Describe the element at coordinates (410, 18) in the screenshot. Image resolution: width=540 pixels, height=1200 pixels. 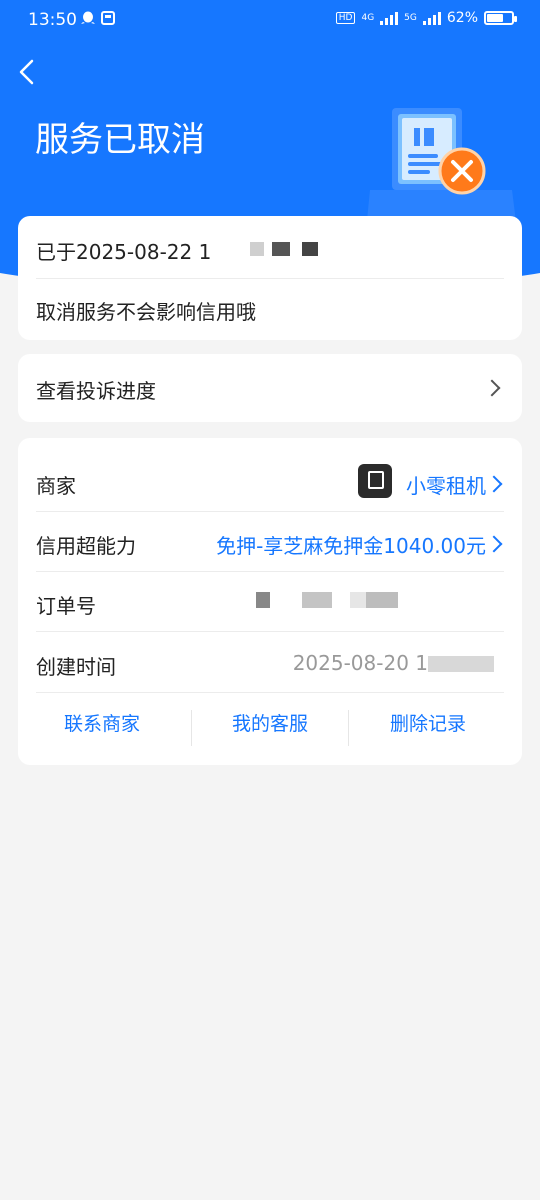
I see `net-label-5g: 5G` at that location.